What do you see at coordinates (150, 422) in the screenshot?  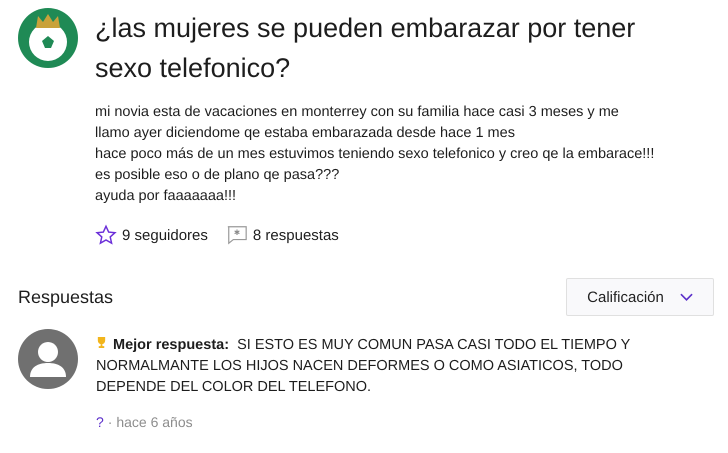 I see `answer-time: · hace 6 años` at bounding box center [150, 422].